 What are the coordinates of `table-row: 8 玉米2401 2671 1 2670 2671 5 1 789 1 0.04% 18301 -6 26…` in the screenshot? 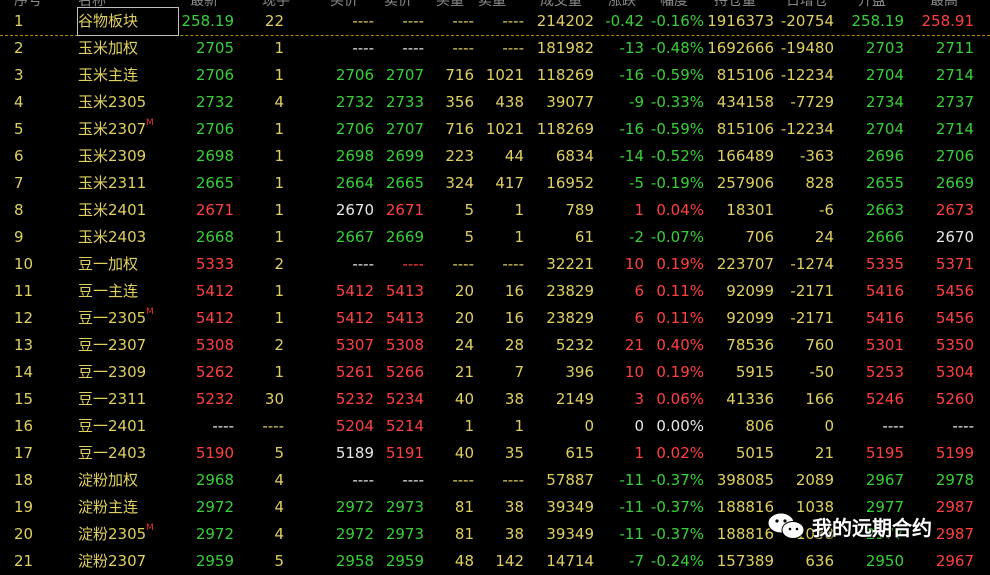 It's located at (495, 210).